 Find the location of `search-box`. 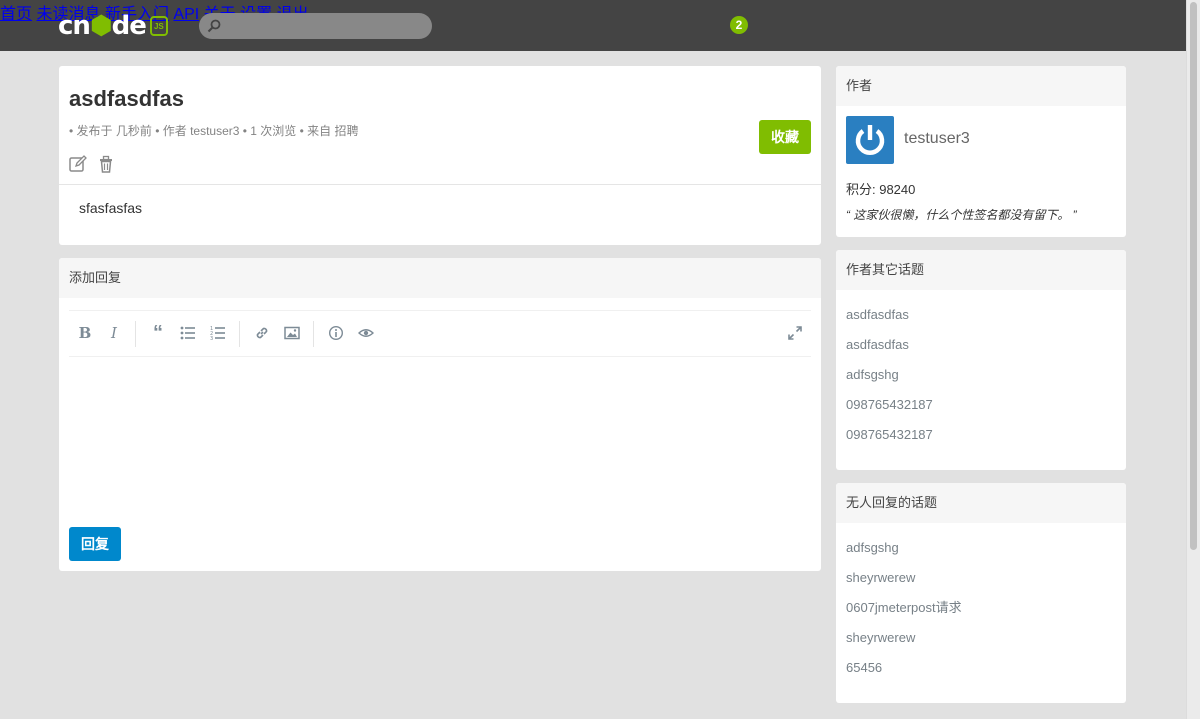

search-box is located at coordinates (315, 26).